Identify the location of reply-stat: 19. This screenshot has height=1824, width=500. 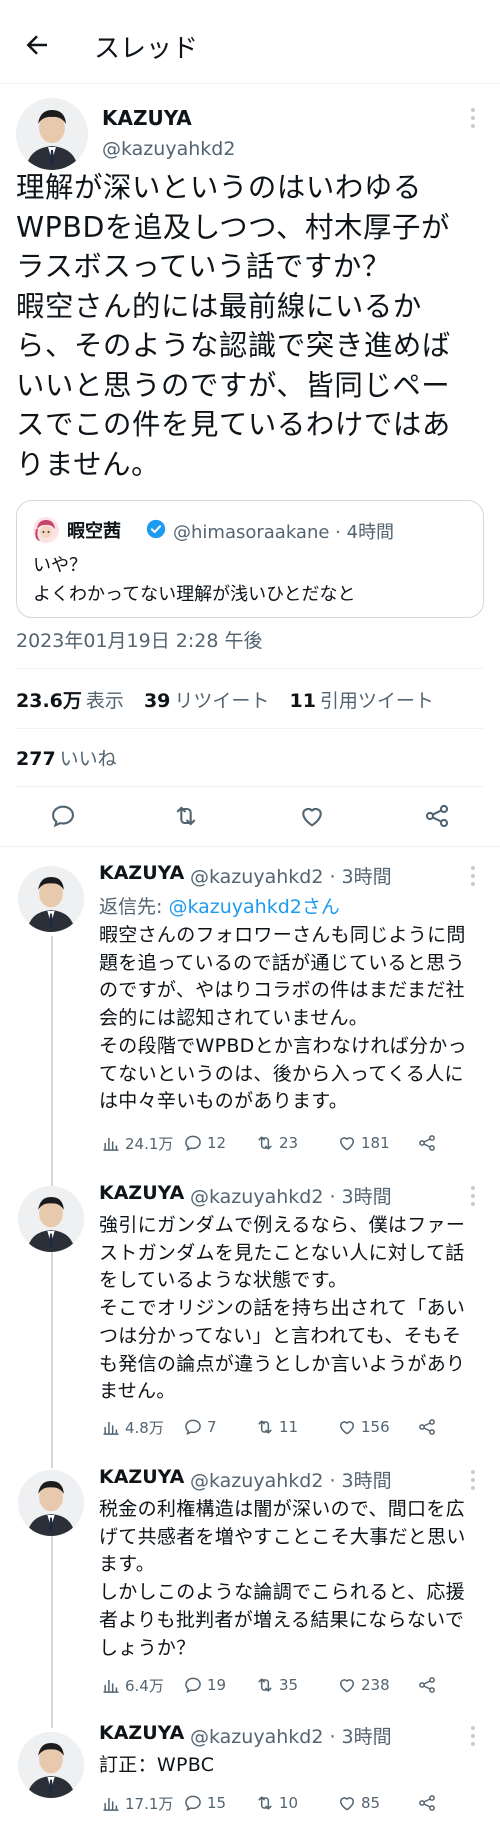
(204, 1685).